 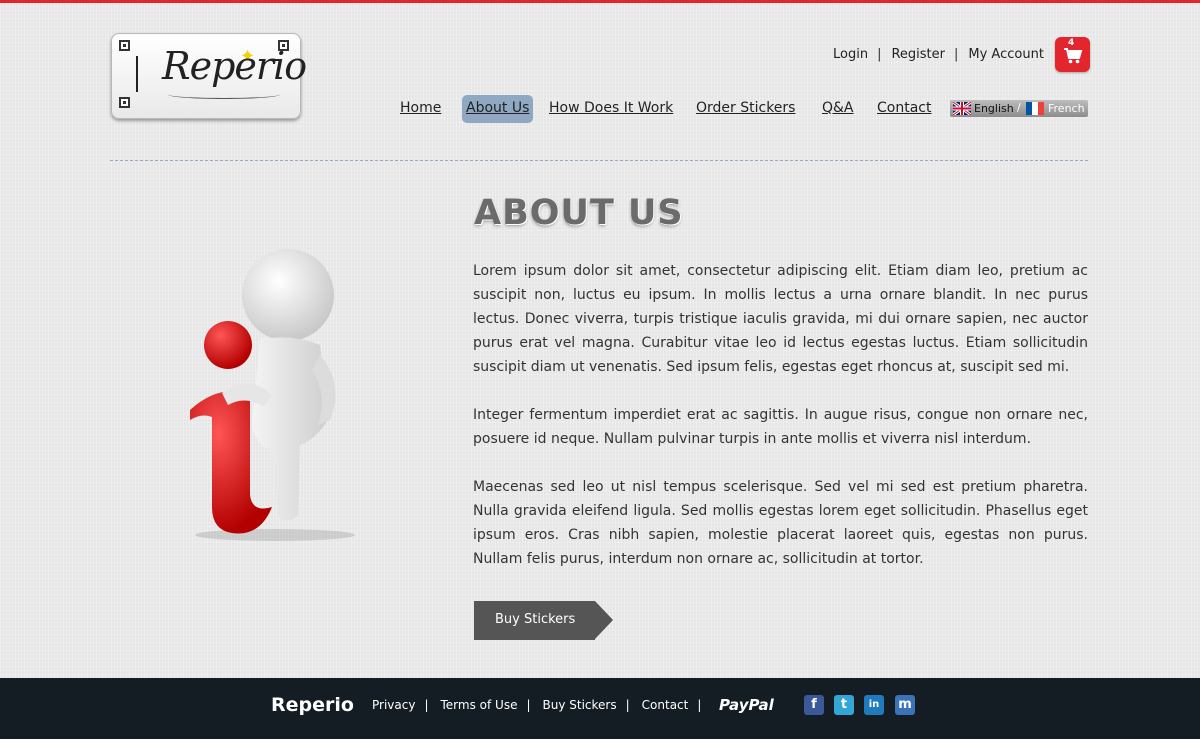 I want to click on uk-flag-icon, so click(x=962, y=108).